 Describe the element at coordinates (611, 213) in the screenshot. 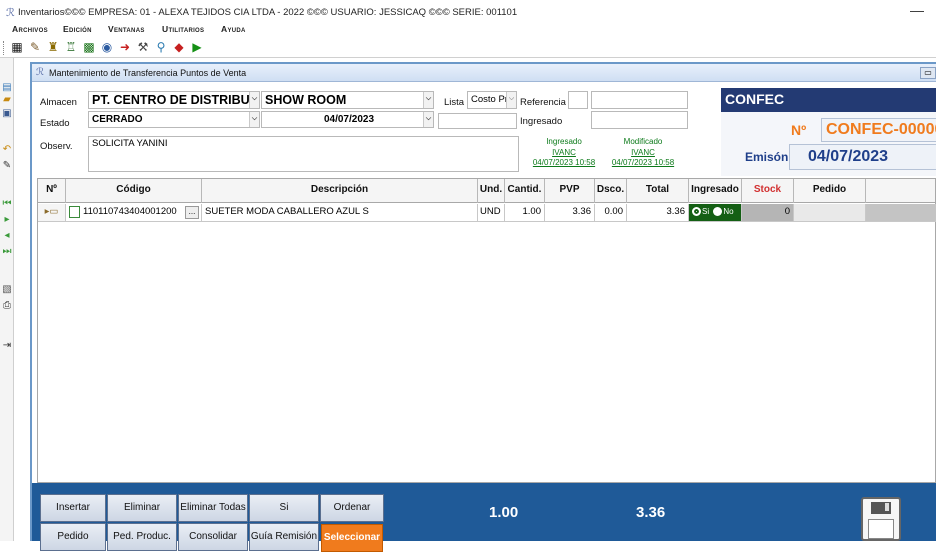

I see `dscto-cell: 0.00` at that location.